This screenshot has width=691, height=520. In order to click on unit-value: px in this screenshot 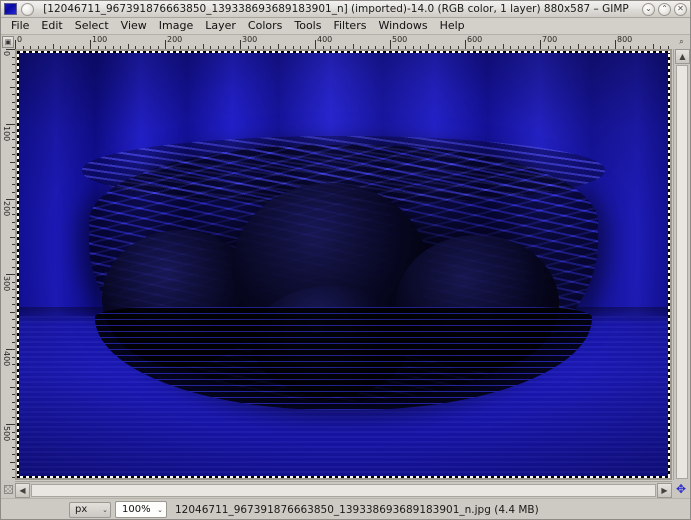, I will do `click(81, 509)`.